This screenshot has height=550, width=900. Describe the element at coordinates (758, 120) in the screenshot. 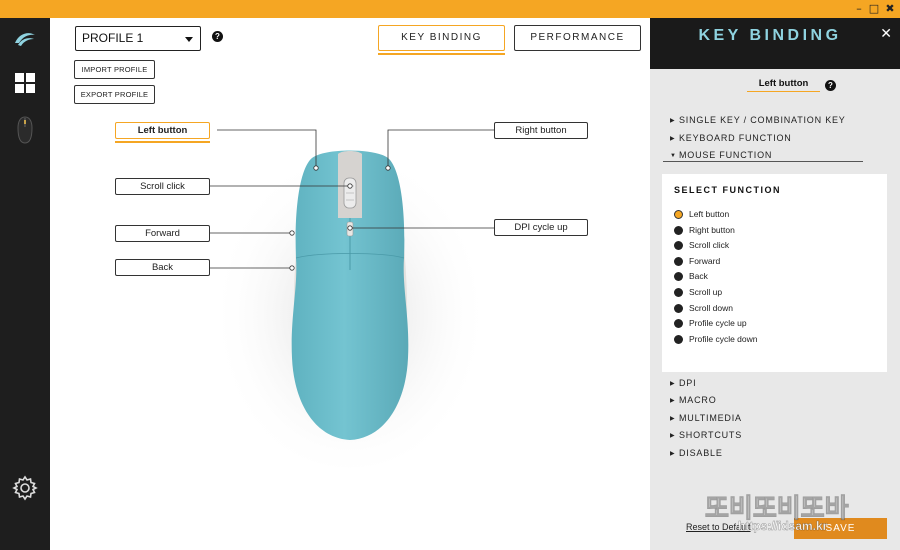

I see `category-single-key: ▶ SINGLE KEY / COMBINATION KEY` at that location.